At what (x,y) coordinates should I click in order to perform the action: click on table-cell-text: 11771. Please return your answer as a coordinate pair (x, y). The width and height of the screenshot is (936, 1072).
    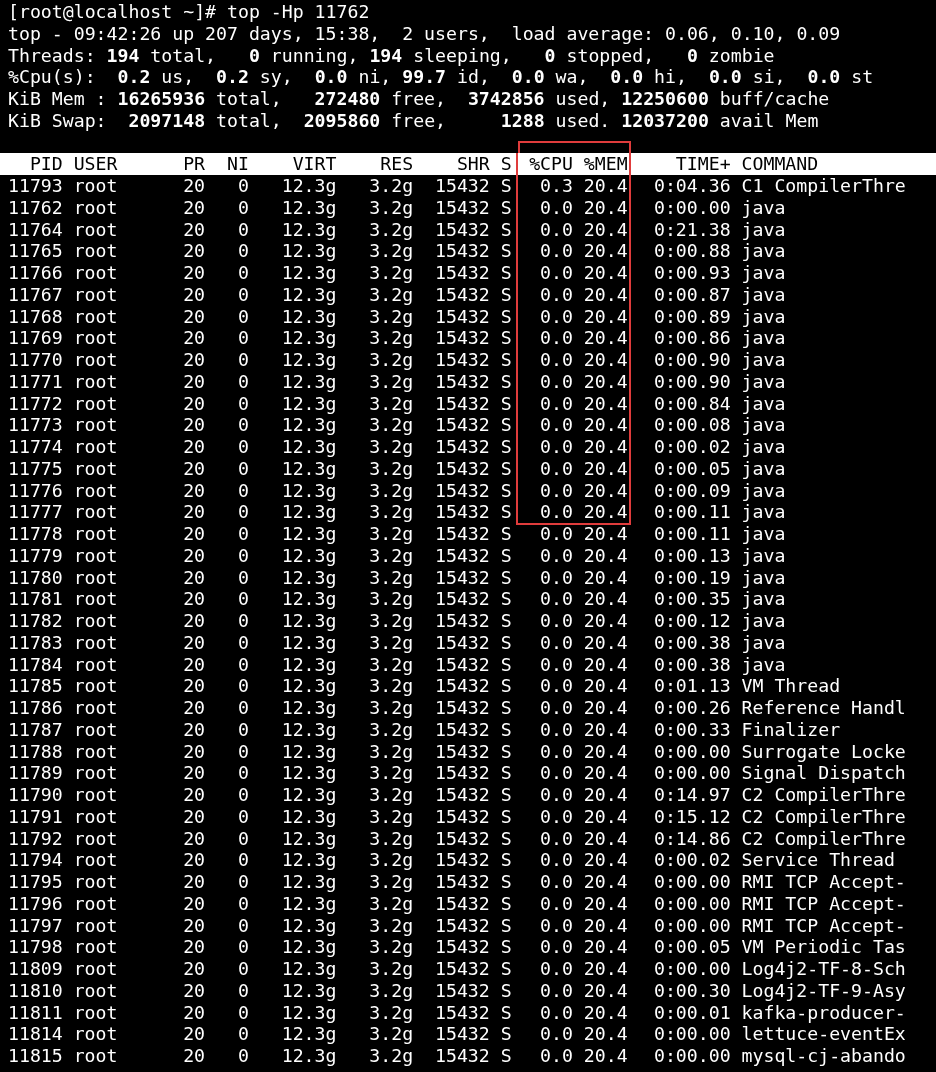
    Looking at the image, I should click on (35, 382).